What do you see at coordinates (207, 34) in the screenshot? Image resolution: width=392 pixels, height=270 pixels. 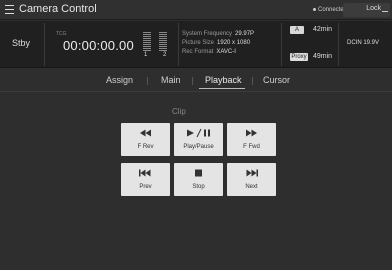 I see `system-frequency-label: System Frequency` at bounding box center [207, 34].